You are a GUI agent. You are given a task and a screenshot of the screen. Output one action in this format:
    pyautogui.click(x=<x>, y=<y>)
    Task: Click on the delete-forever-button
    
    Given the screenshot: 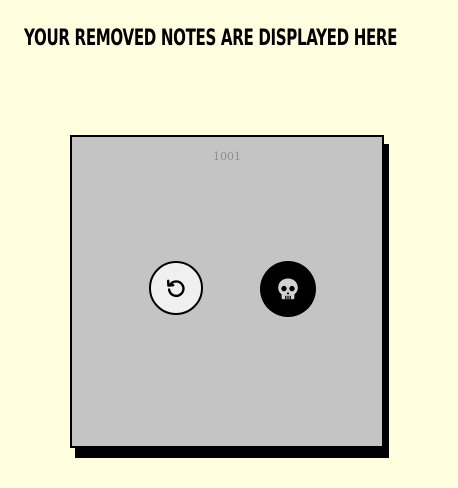 What is the action you would take?
    pyautogui.click(x=288, y=289)
    